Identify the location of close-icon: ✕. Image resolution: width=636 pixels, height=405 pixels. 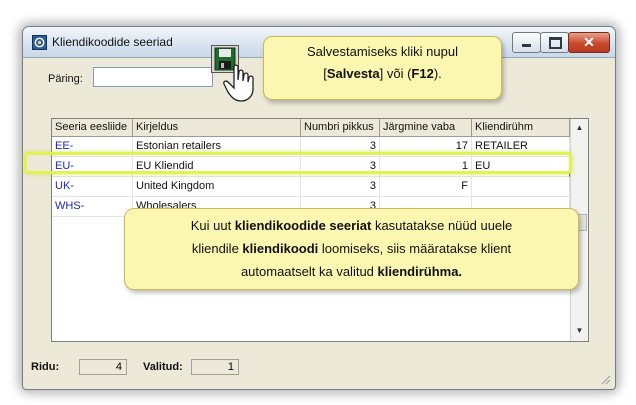
(589, 42).